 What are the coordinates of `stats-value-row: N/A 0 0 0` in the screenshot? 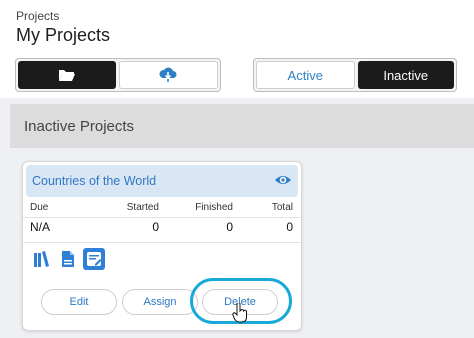 It's located at (162, 230).